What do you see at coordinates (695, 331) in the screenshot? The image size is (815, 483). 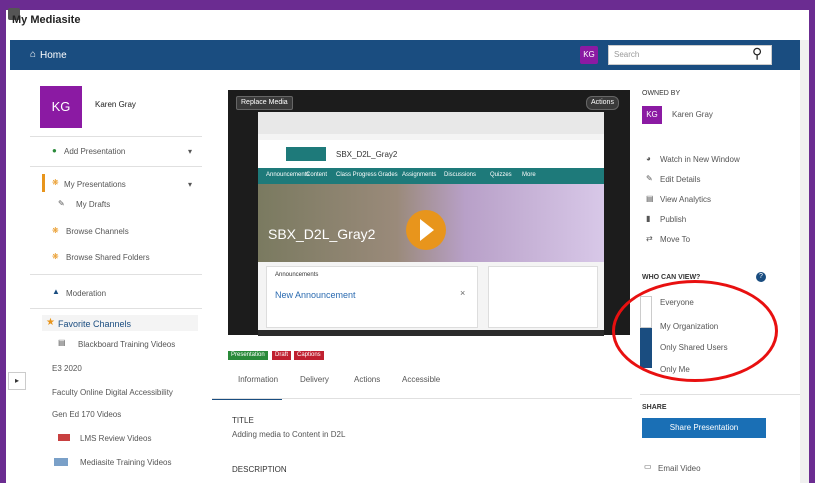 I see `annotation-circle` at bounding box center [695, 331].